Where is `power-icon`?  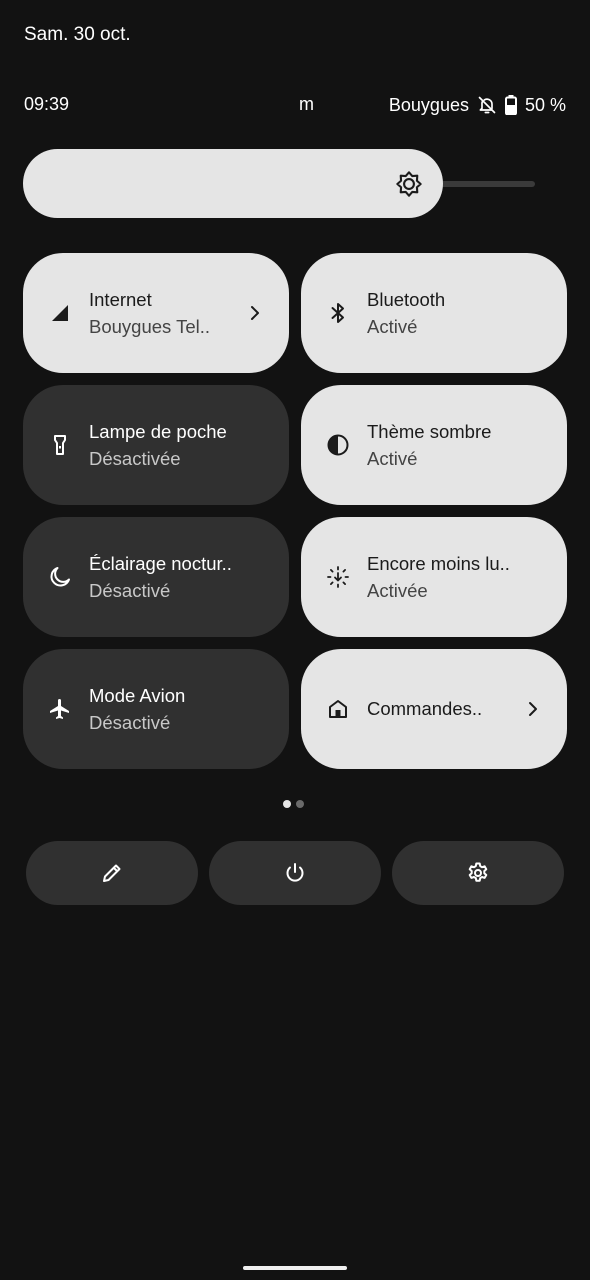
power-icon is located at coordinates (295, 872).